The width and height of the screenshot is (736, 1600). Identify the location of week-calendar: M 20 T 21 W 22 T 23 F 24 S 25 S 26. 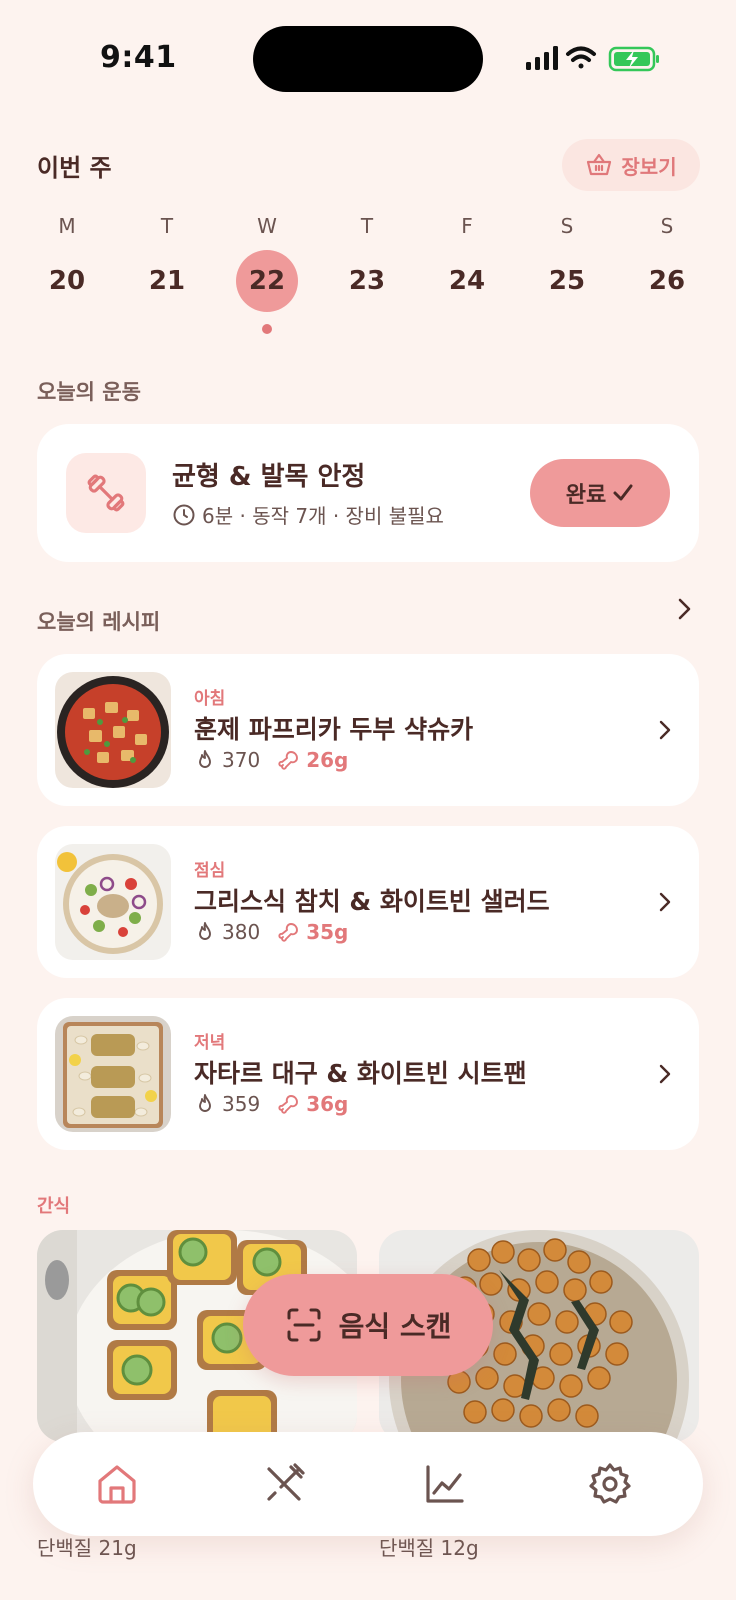
(367, 273).